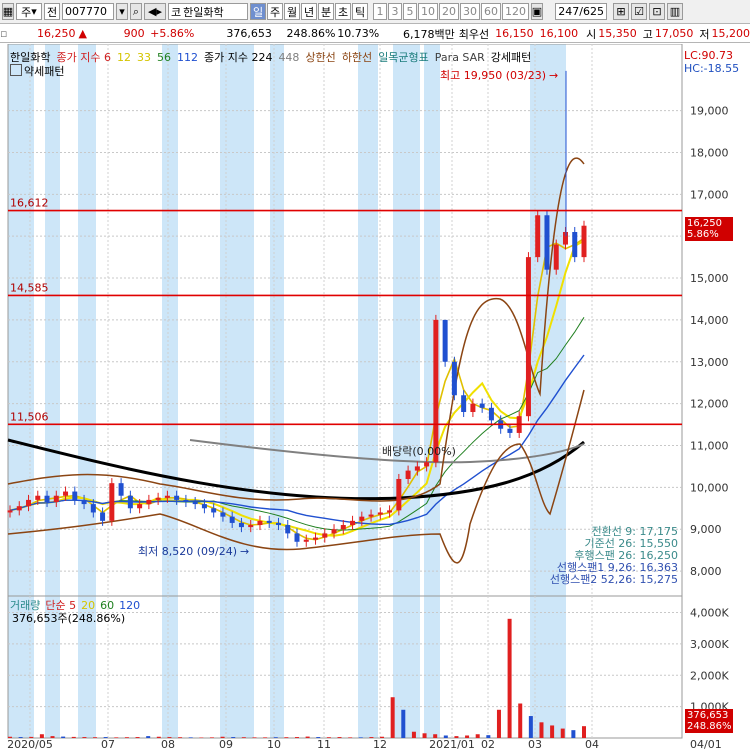 Image resolution: width=750 pixels, height=753 pixels. I want to click on legend-item-5: 112, so click(187, 57).